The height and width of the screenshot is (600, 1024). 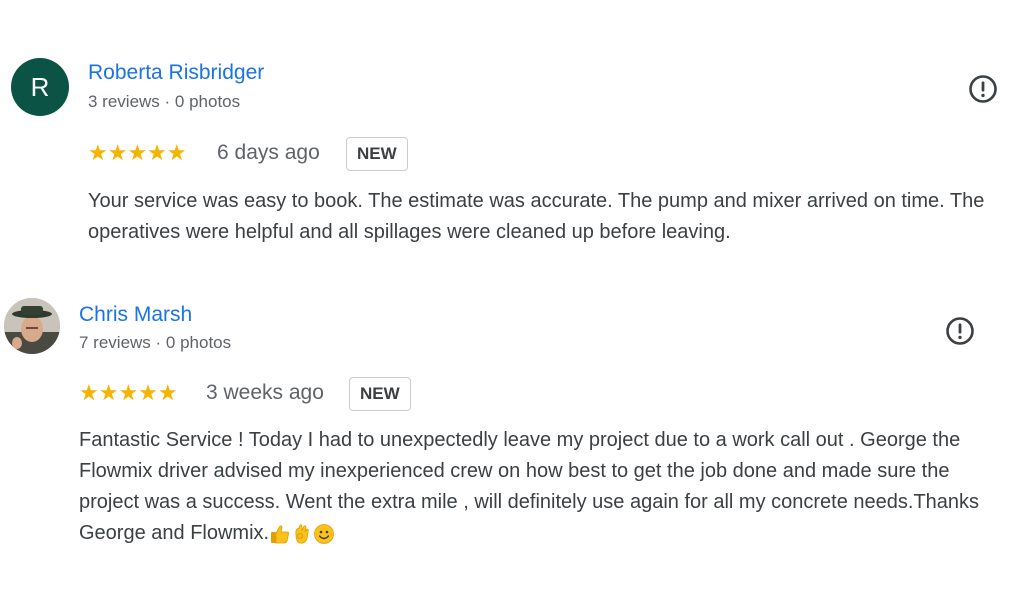 What do you see at coordinates (302, 534) in the screenshot?
I see `ok-hand-emoji` at bounding box center [302, 534].